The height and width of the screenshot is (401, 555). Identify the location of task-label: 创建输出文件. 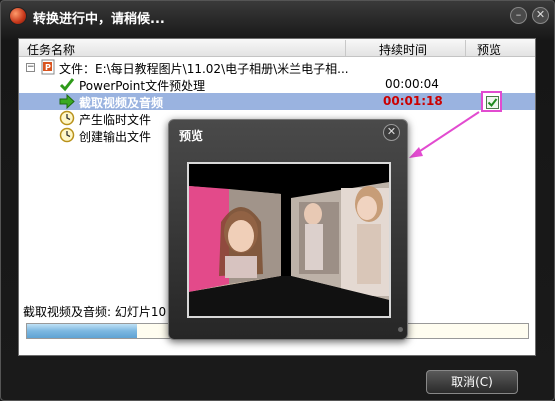
(115, 137).